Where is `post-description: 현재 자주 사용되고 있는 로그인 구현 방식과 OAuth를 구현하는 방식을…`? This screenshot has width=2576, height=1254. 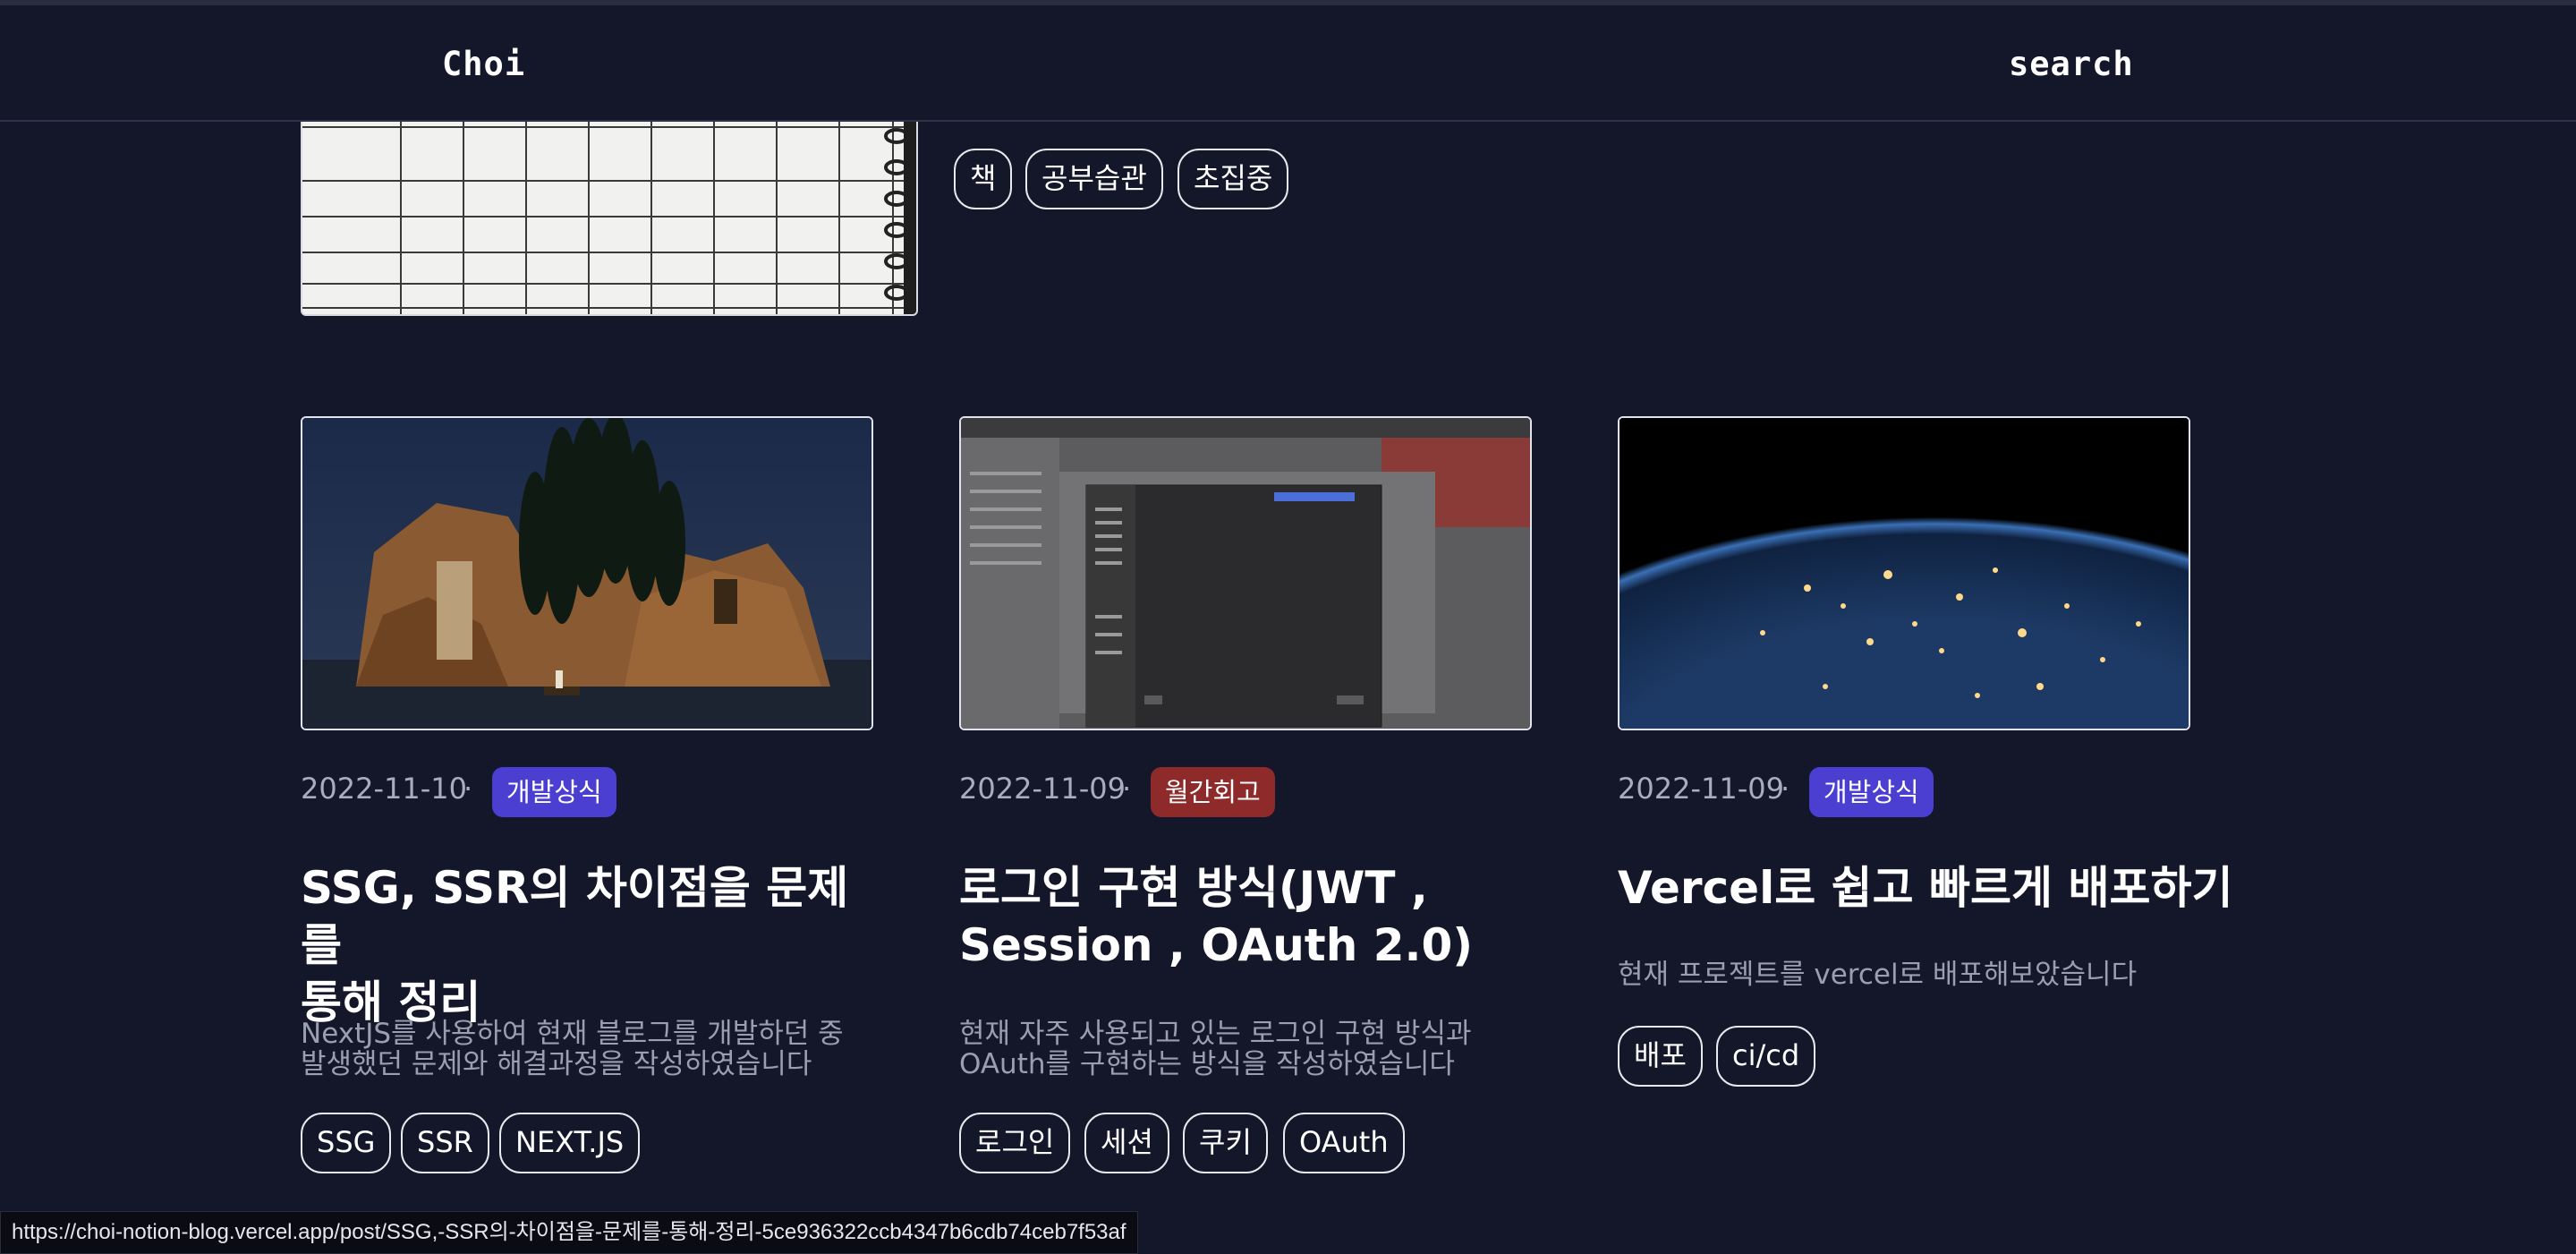
post-description: 현재 자주 사용되고 있는 로그인 구현 방식과 OAuth를 구현하는 방식을… is located at coordinates (1245, 1049).